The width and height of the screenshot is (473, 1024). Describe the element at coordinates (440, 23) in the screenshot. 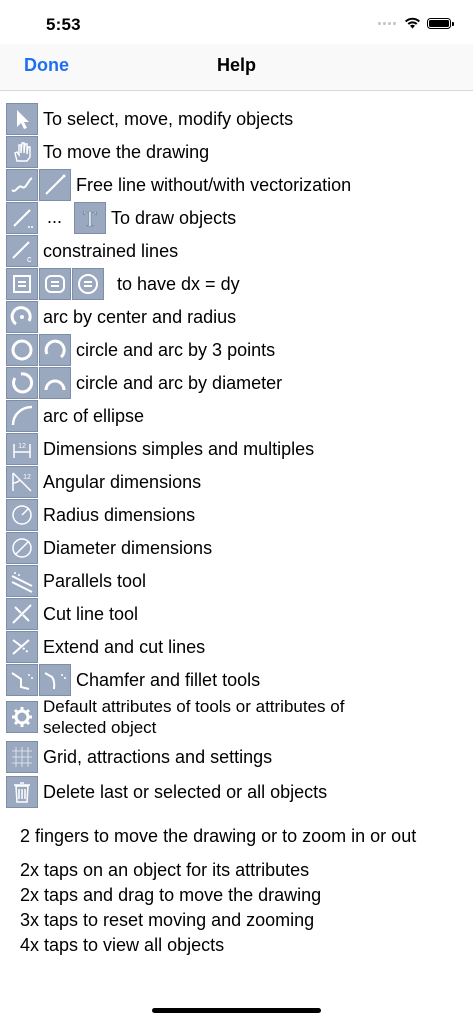

I see `battery-icon` at that location.